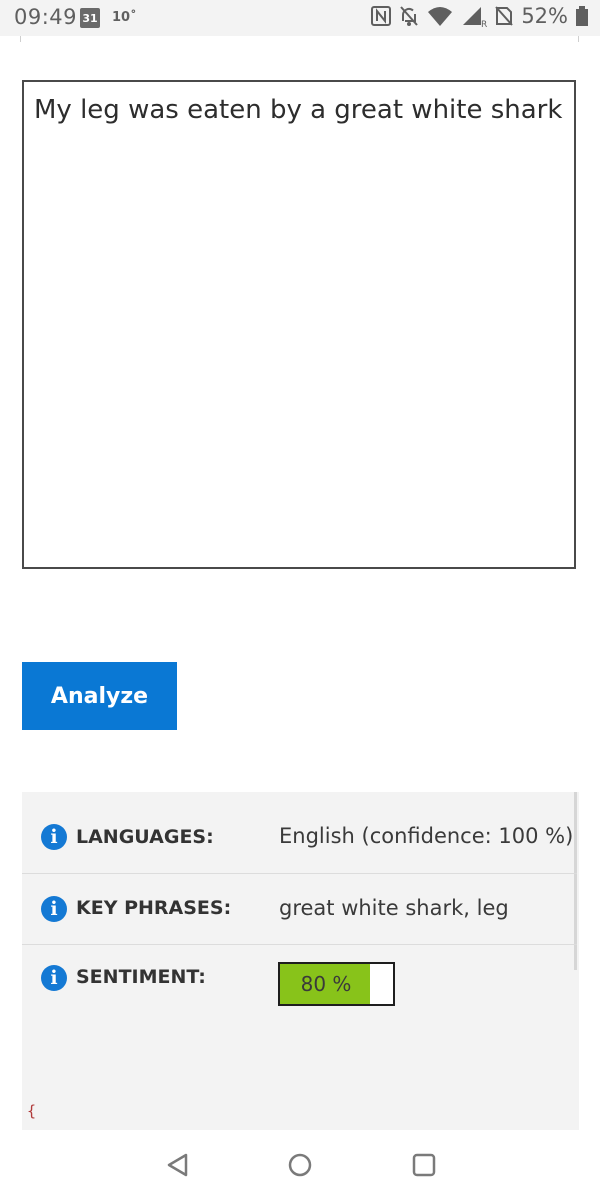  I want to click on sentiment-label: SENTIMENT:, so click(141, 977).